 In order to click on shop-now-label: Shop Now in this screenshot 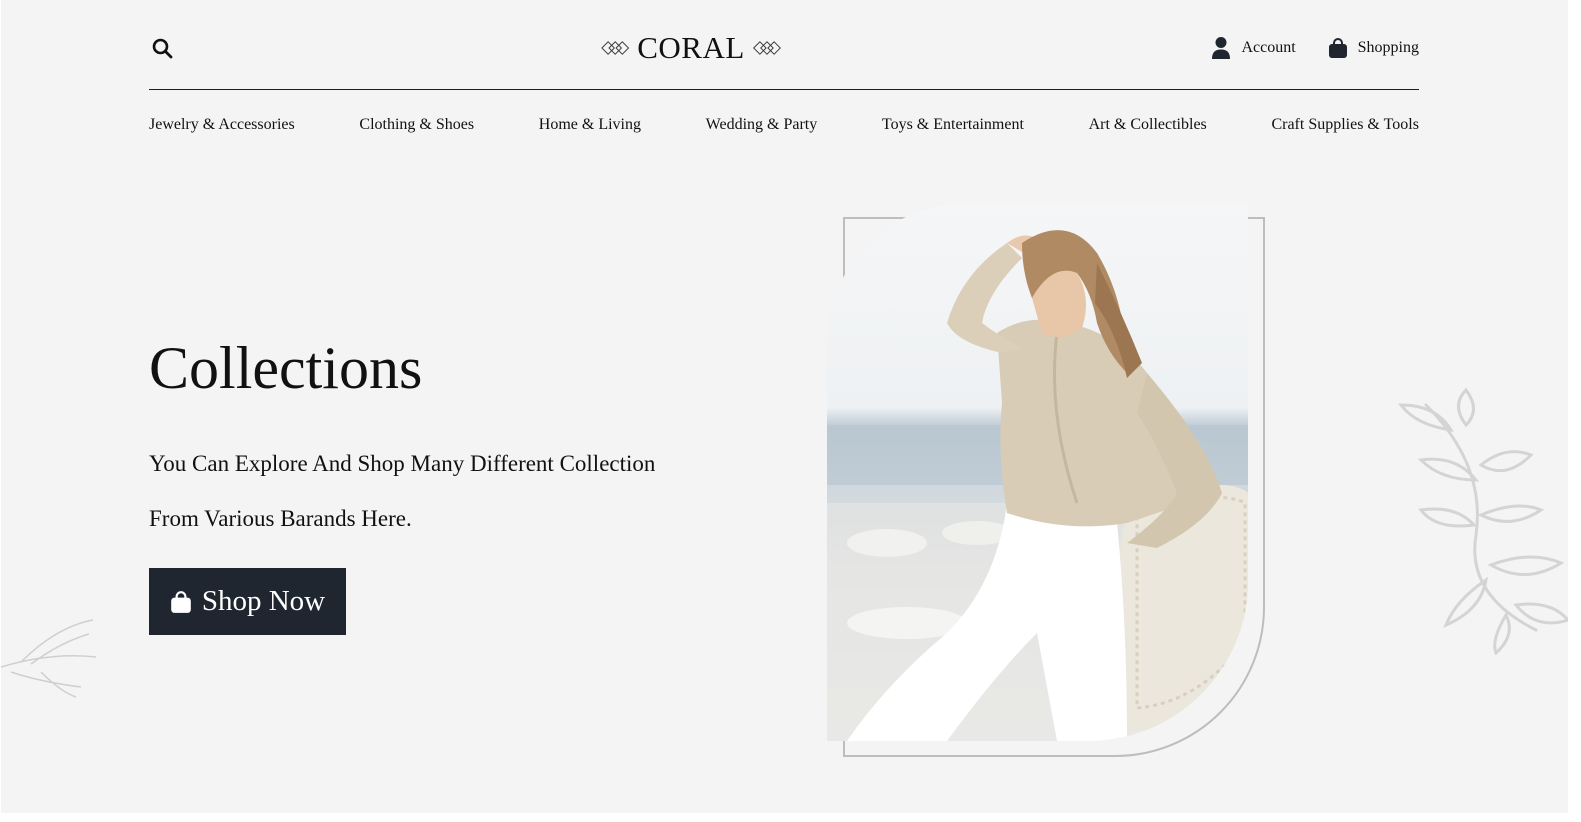, I will do `click(263, 601)`.